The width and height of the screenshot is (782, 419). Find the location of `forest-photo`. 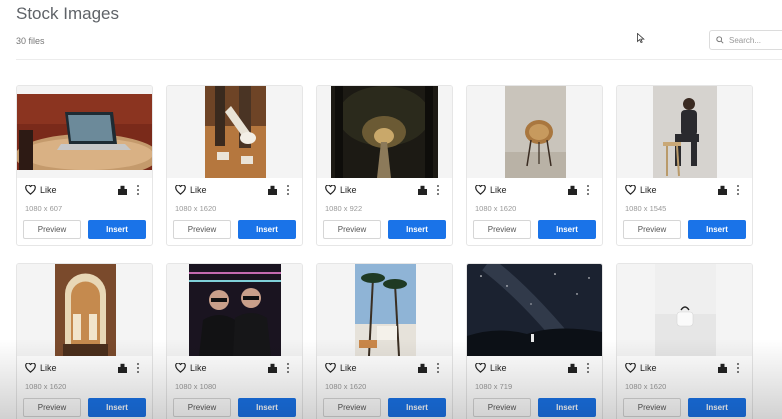

forest-photo is located at coordinates (384, 132).